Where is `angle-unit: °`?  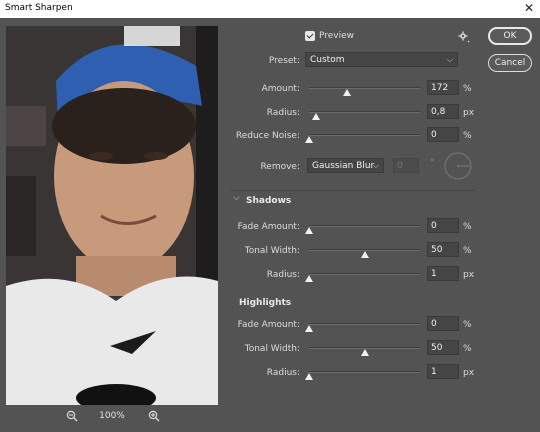
angle-unit: ° is located at coordinates (432, 163).